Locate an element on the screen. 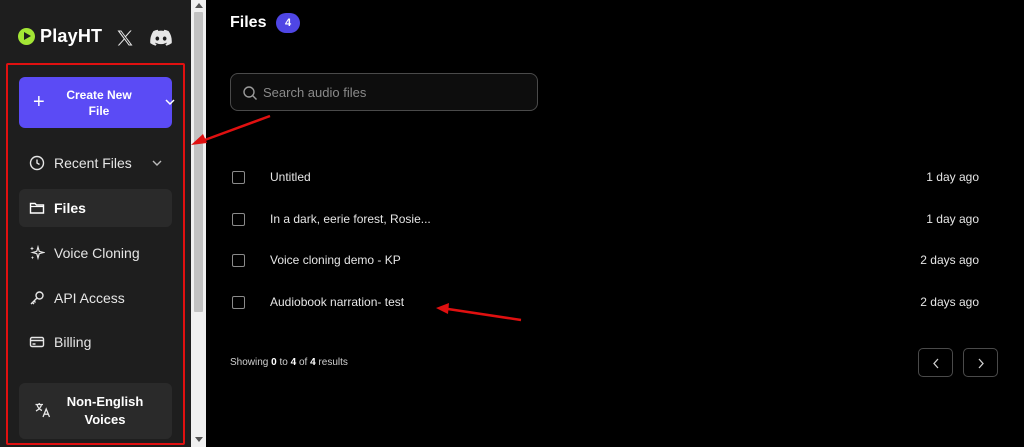 This screenshot has width=1024, height=447. search-icon is located at coordinates (250, 93).